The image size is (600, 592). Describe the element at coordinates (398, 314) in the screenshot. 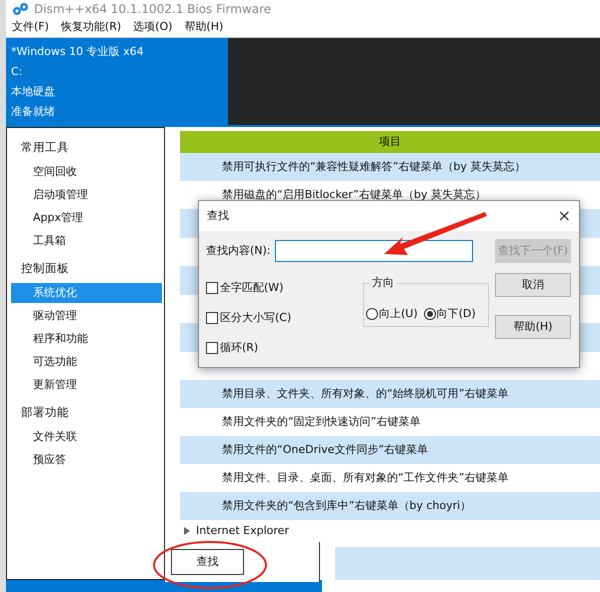

I see `radio-label: 向上(U)` at that location.